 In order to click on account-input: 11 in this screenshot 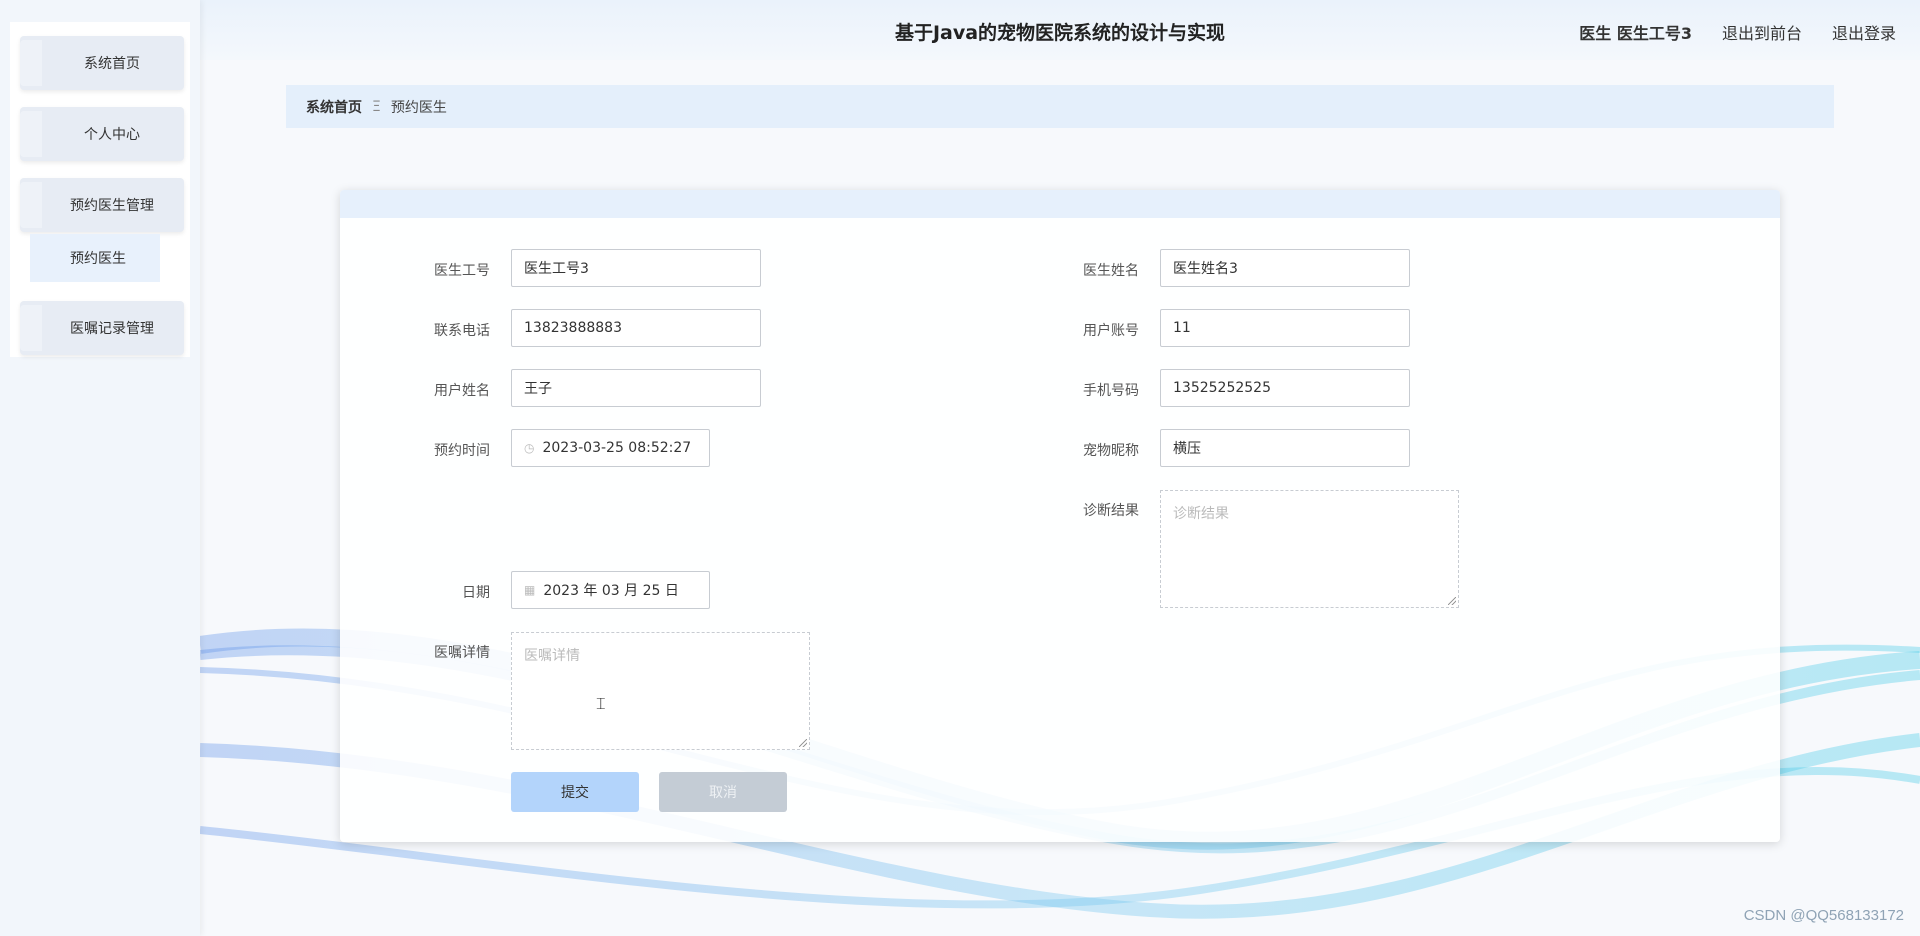, I will do `click(1285, 328)`.